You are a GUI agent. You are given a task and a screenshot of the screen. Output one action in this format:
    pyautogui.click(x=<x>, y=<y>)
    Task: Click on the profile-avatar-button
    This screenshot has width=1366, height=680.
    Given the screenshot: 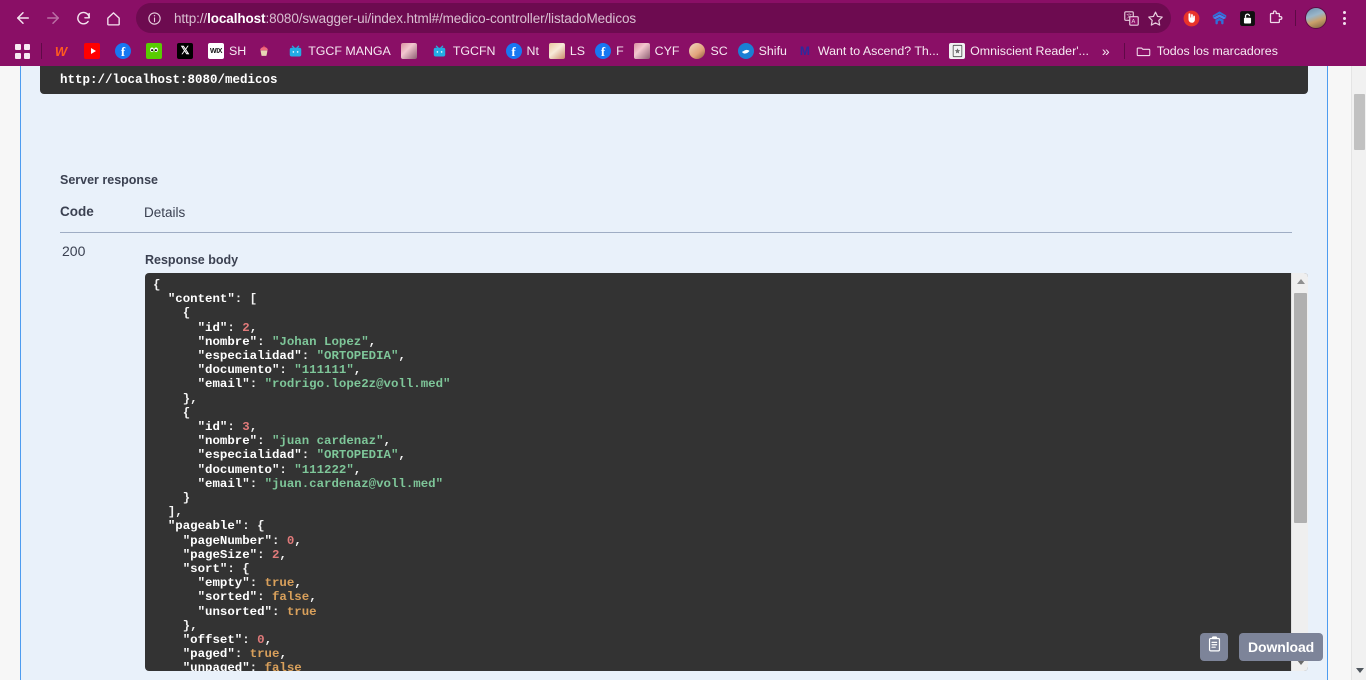 What is the action you would take?
    pyautogui.click(x=1316, y=18)
    